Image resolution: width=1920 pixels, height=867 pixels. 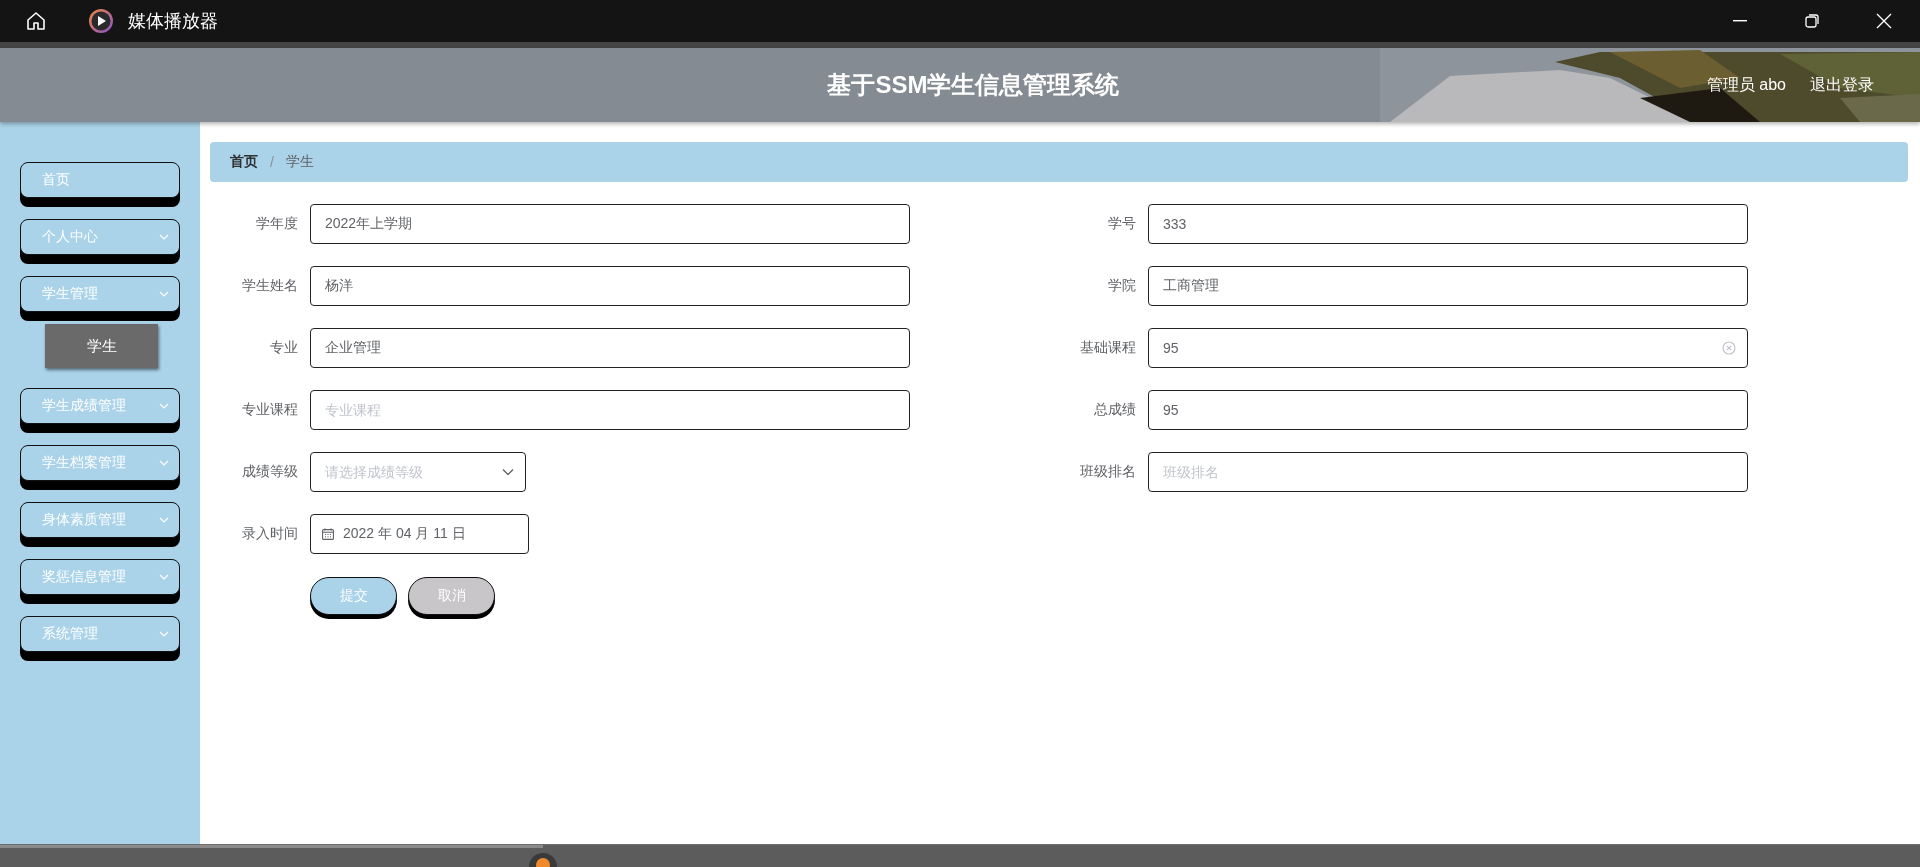 I want to click on breadcrumb-item: 首页, so click(x=244, y=162).